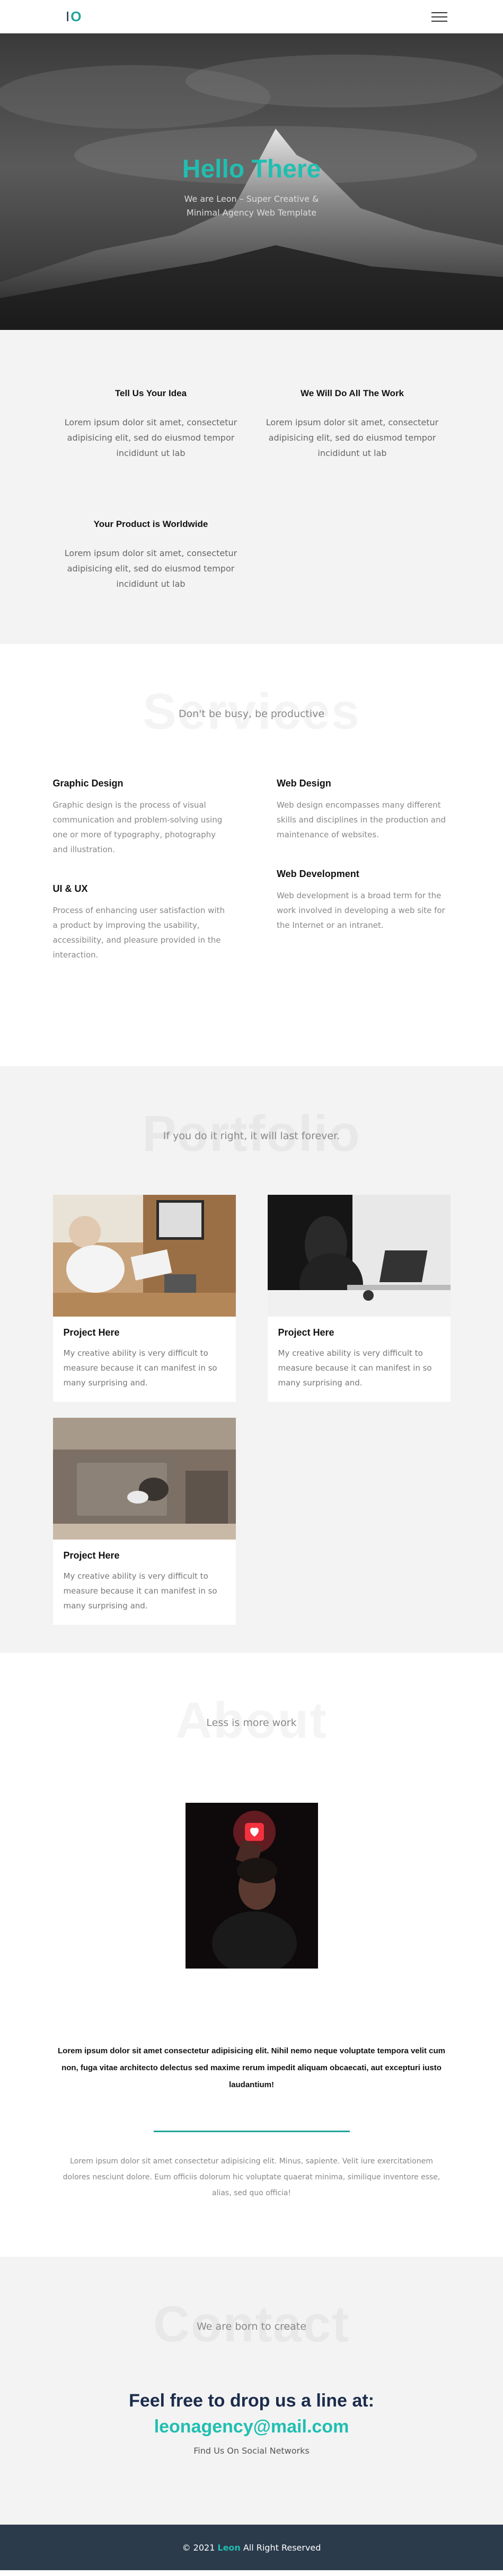 The width and height of the screenshot is (503, 2576). I want to click on service-title: UI & UX, so click(70, 888).